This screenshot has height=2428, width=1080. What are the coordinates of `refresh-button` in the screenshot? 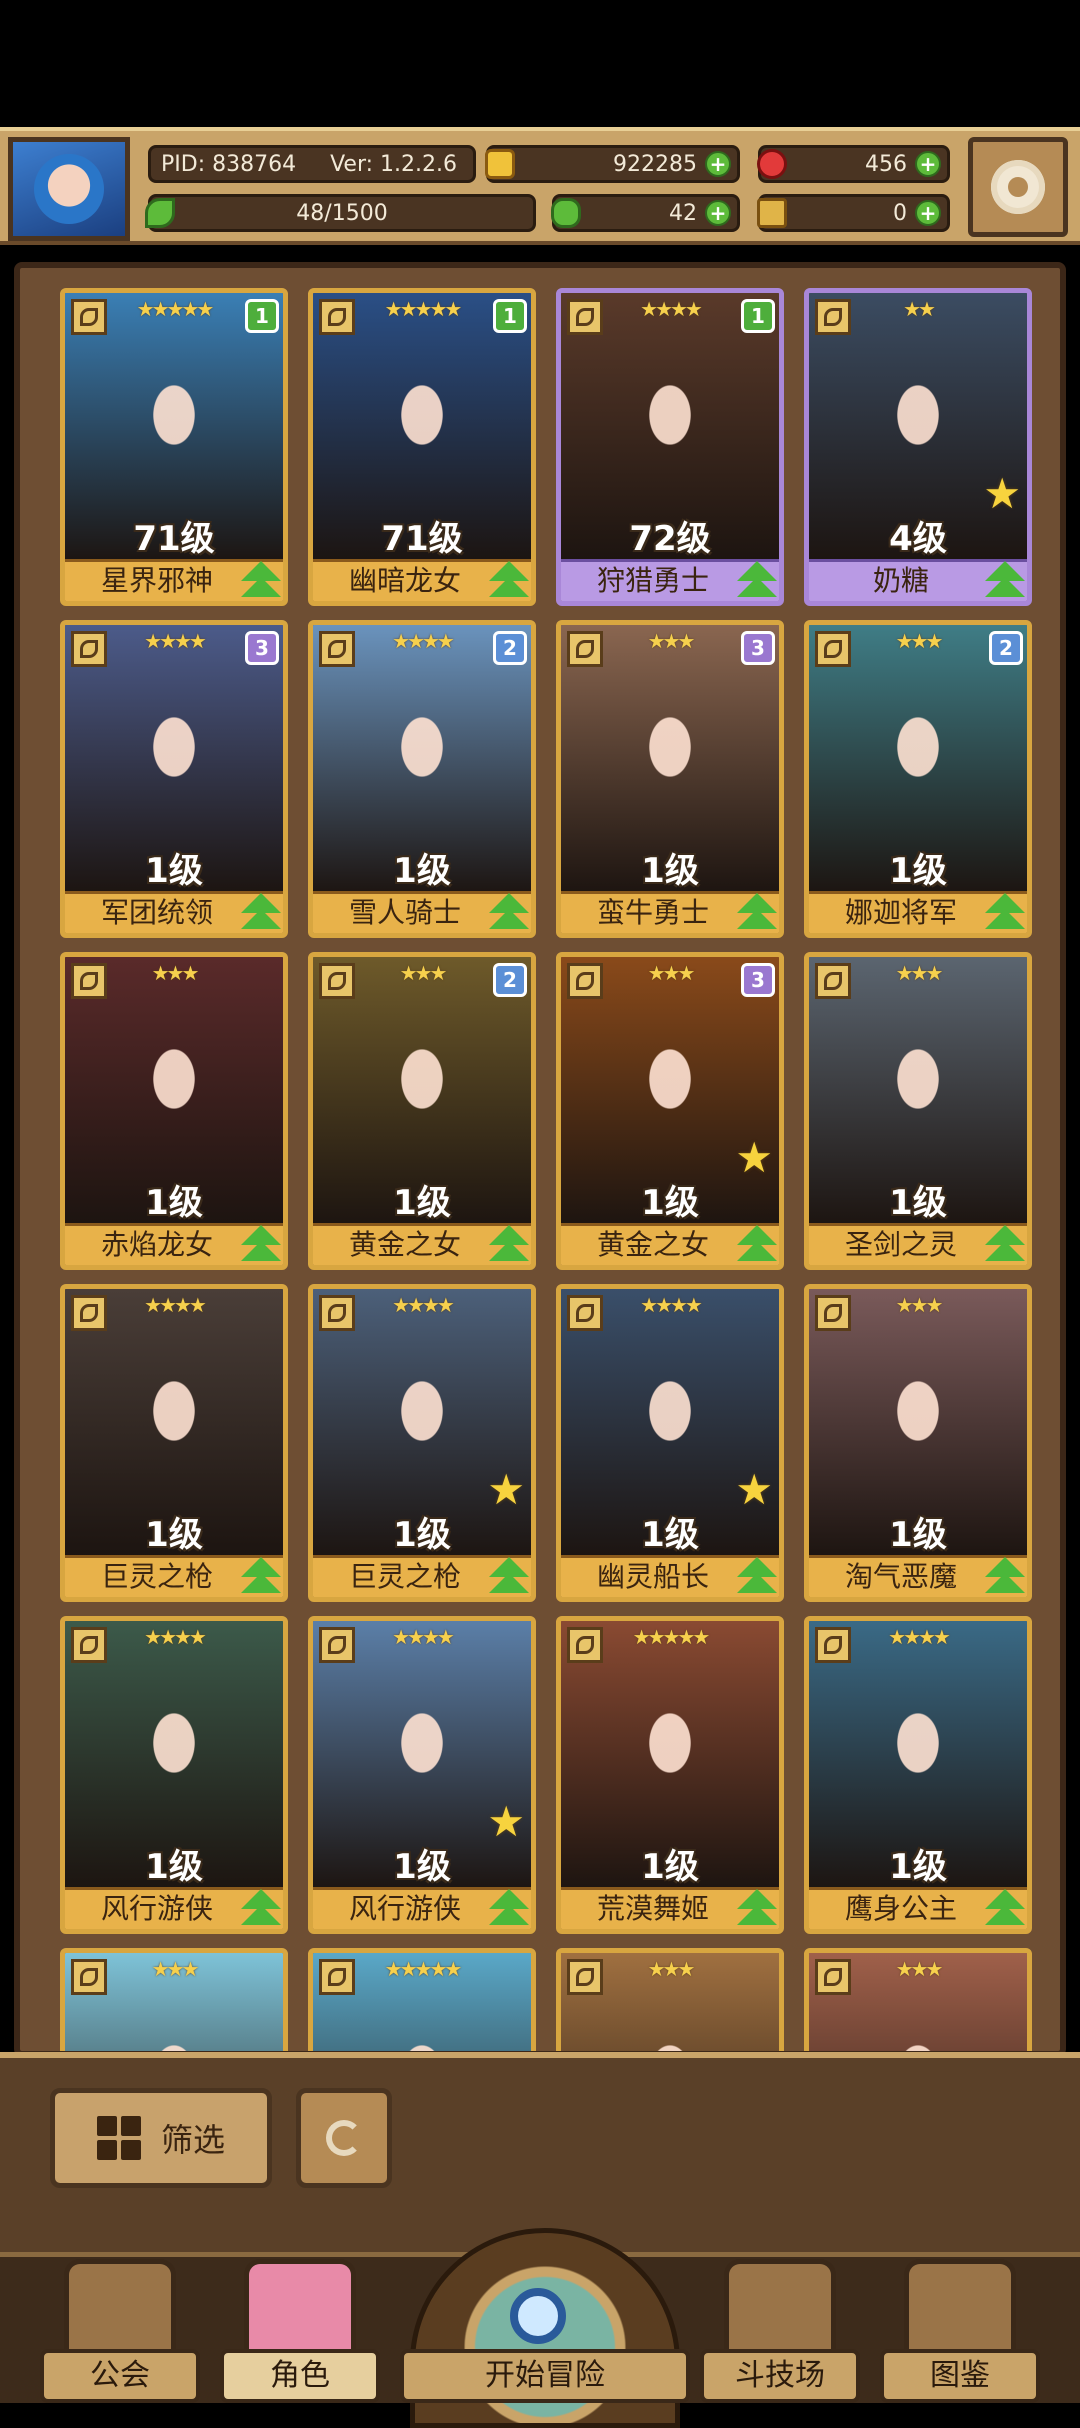 It's located at (344, 2138).